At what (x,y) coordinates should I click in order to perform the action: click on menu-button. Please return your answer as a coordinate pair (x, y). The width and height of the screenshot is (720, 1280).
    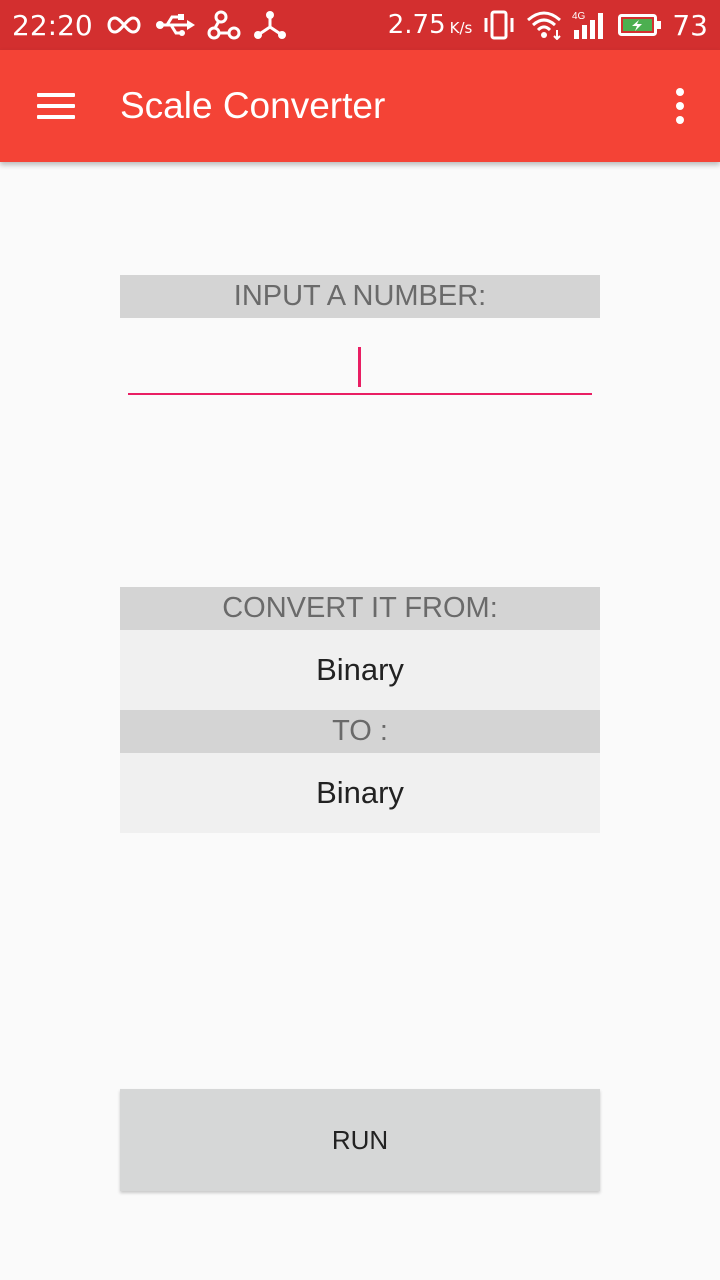
    Looking at the image, I should click on (56, 106).